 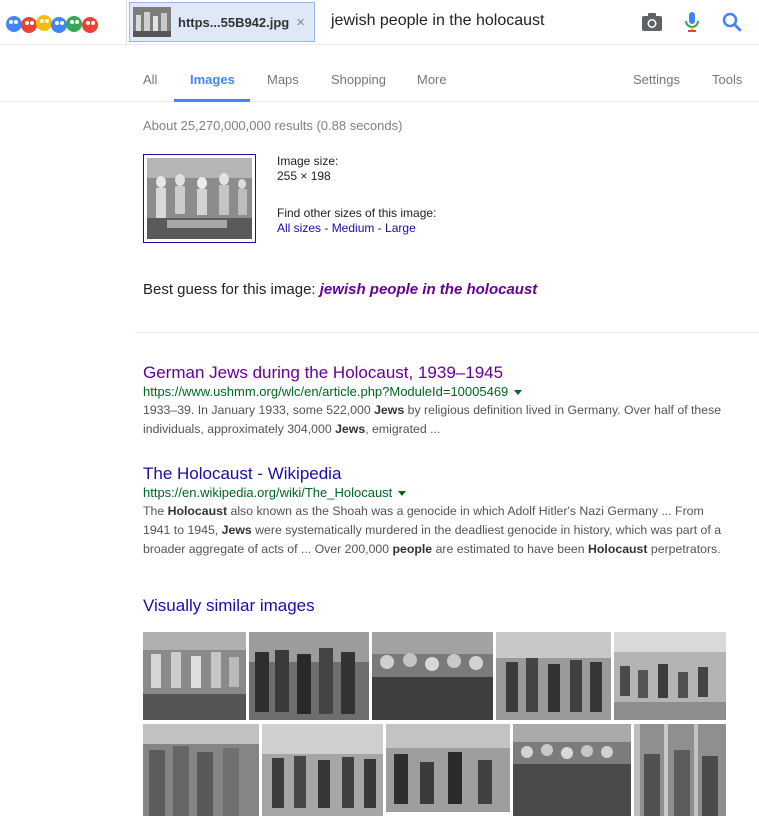 What do you see at coordinates (283, 79) in the screenshot?
I see `tab-maps: Maps` at bounding box center [283, 79].